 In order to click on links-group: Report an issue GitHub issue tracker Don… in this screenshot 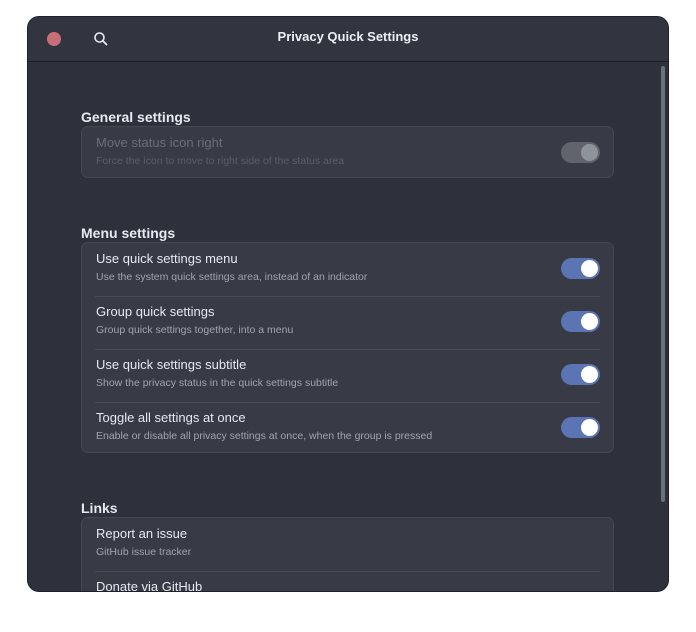, I will do `click(347, 554)`.